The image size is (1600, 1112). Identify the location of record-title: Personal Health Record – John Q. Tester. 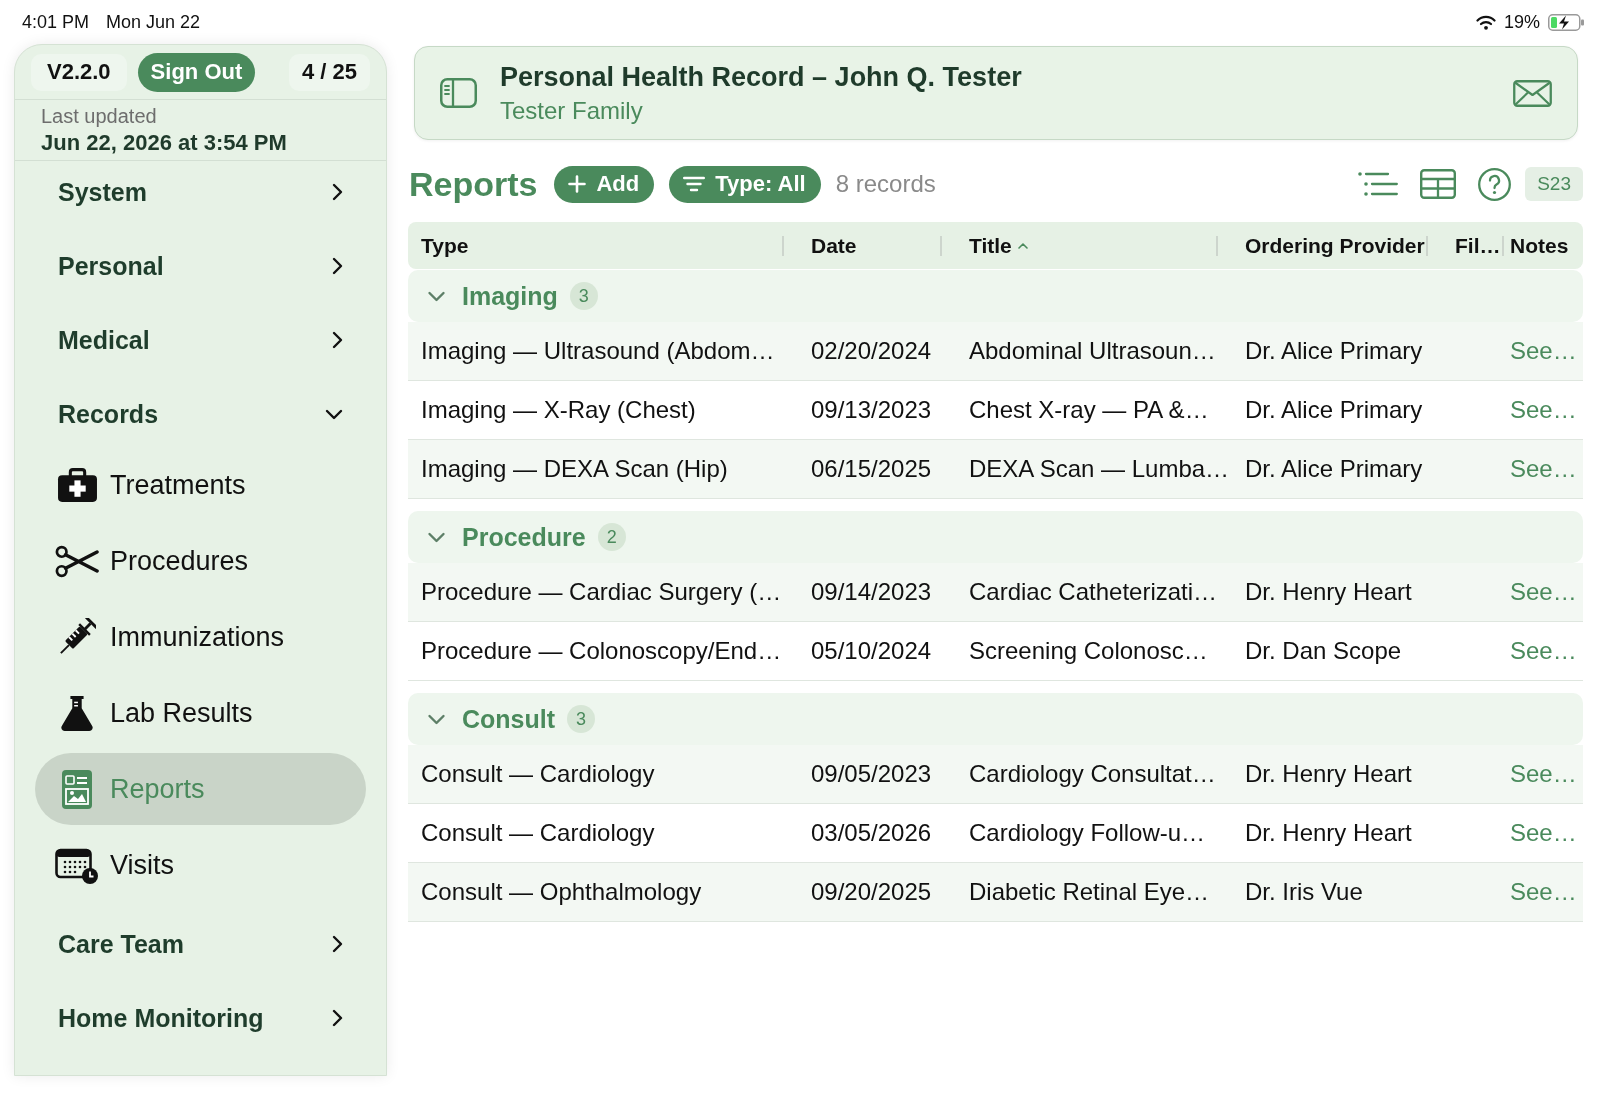
(761, 76).